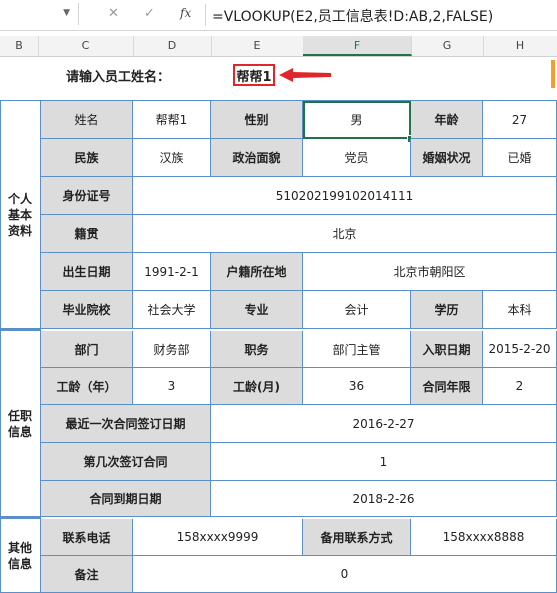 The width and height of the screenshot is (557, 593). Describe the element at coordinates (384, 499) in the screenshot. I see `value-contract-expiry: 2018-2-26` at that location.